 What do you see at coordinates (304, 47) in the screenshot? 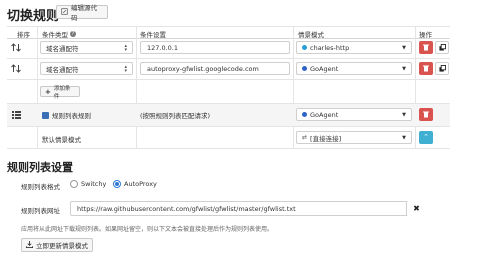
I see `profile-color-icon` at bounding box center [304, 47].